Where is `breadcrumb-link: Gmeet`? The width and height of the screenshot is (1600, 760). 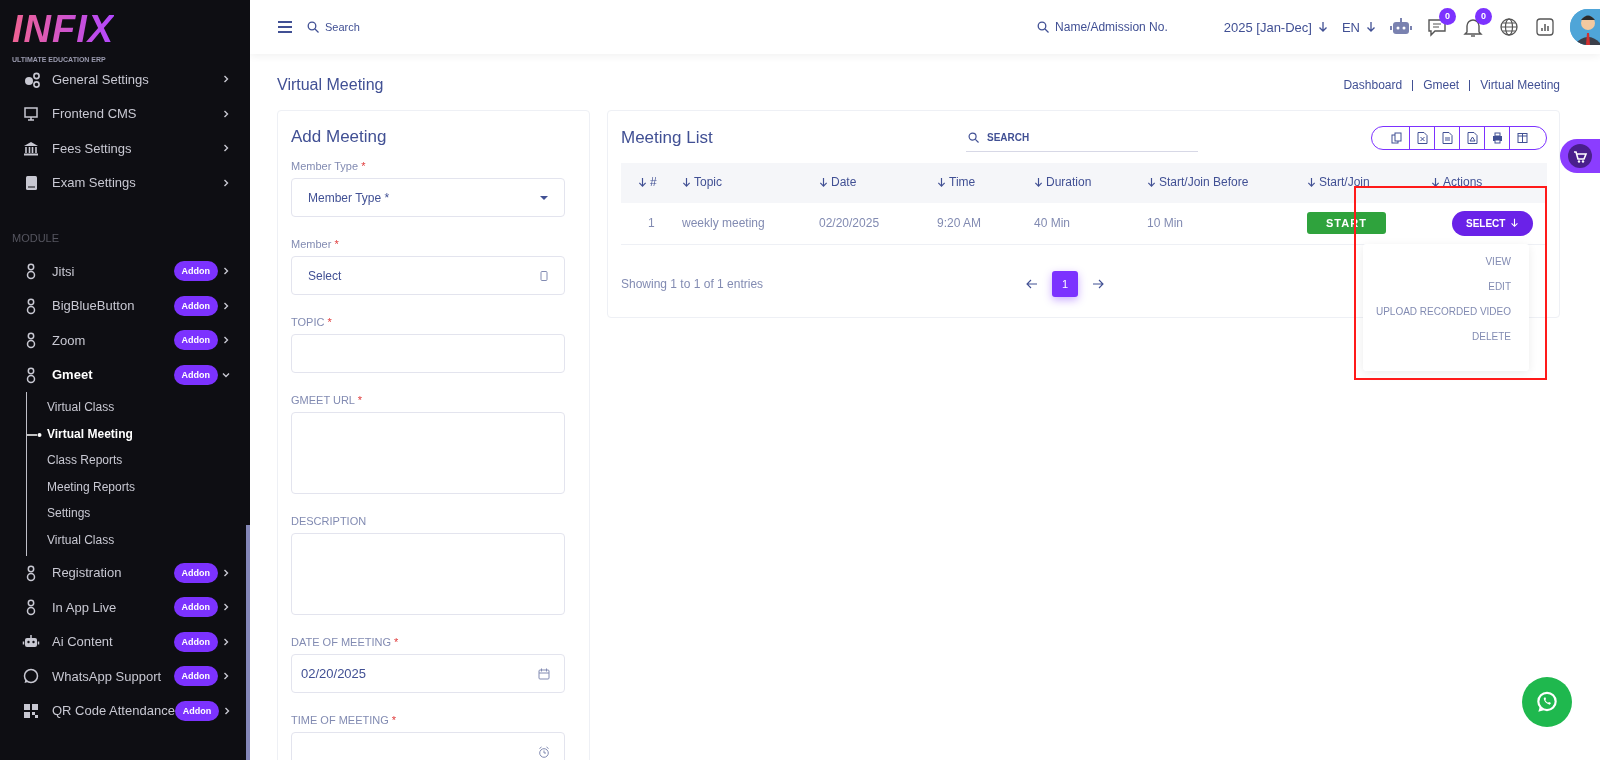 breadcrumb-link: Gmeet is located at coordinates (1441, 85).